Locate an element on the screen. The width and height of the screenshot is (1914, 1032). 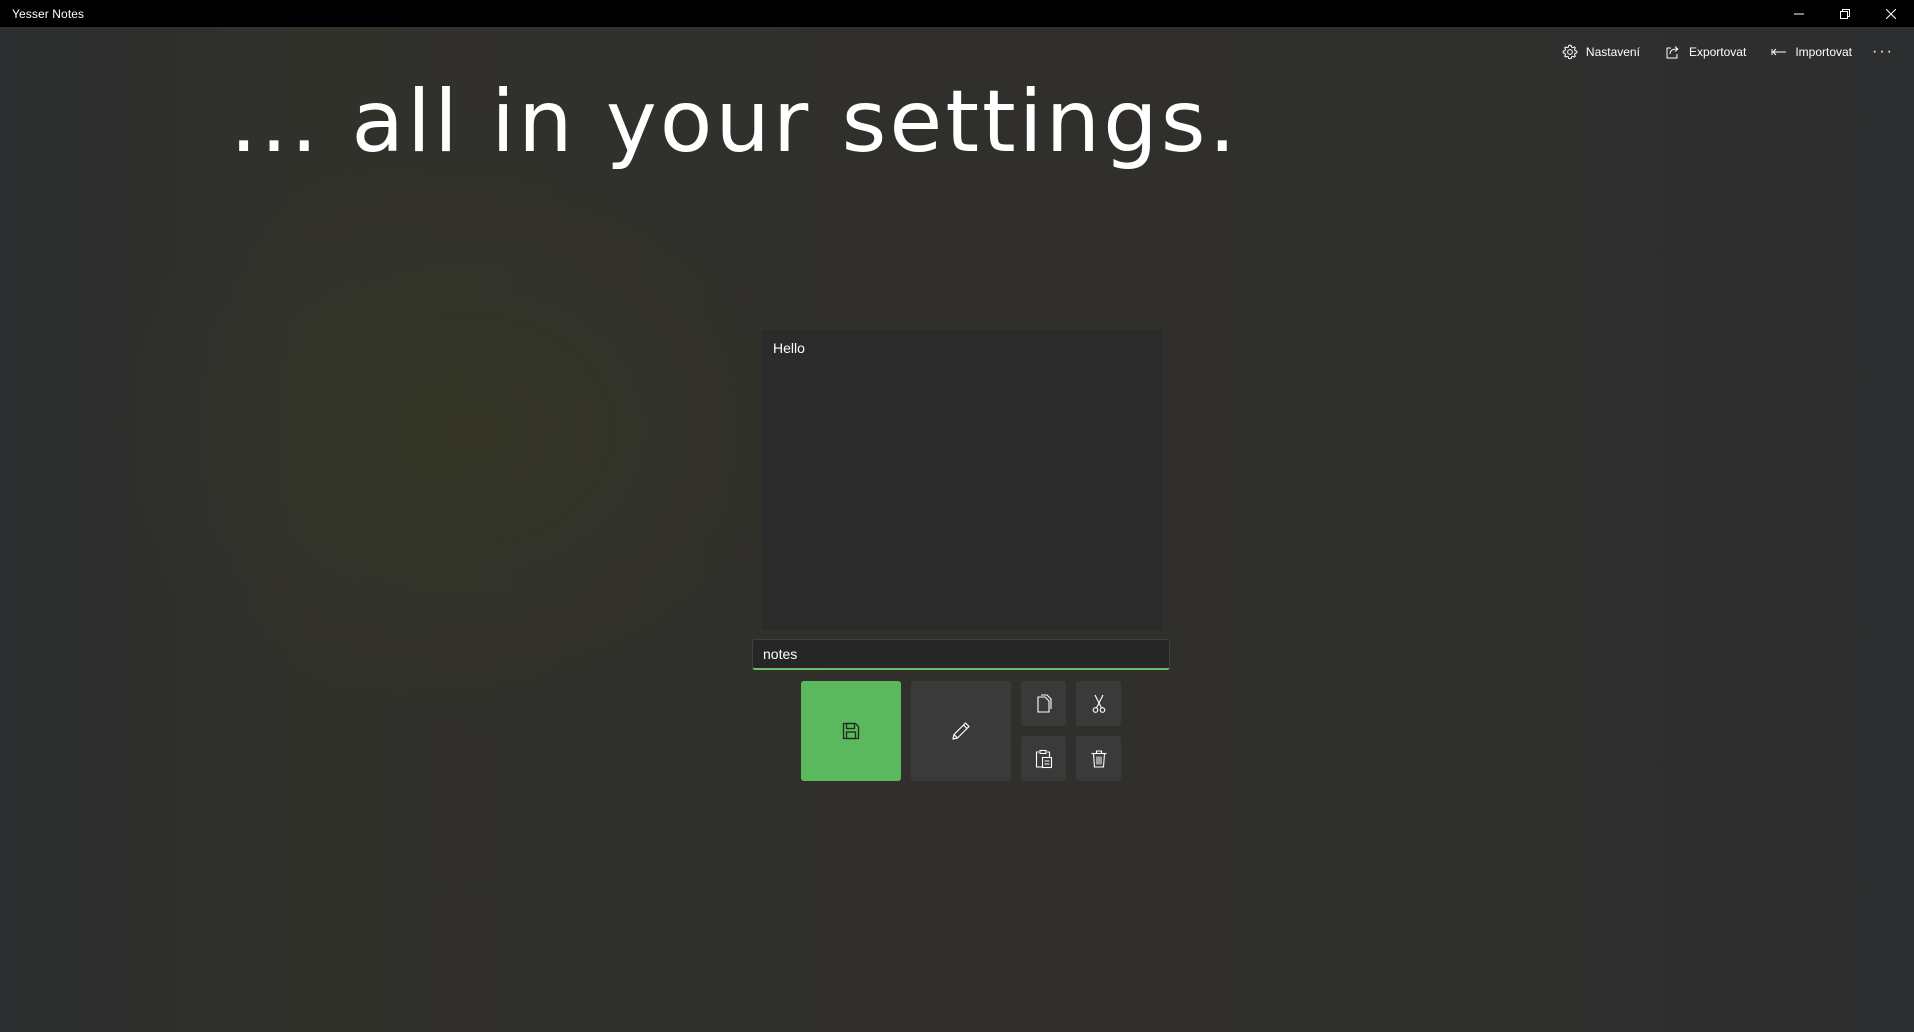
close-icon is located at coordinates (1891, 13).